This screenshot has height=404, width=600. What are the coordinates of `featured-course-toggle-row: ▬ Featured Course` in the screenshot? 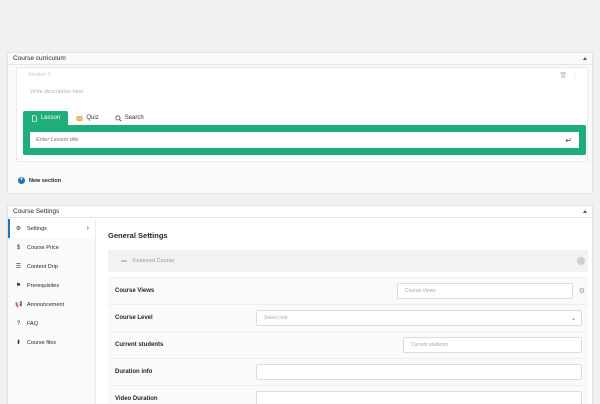 It's located at (348, 261).